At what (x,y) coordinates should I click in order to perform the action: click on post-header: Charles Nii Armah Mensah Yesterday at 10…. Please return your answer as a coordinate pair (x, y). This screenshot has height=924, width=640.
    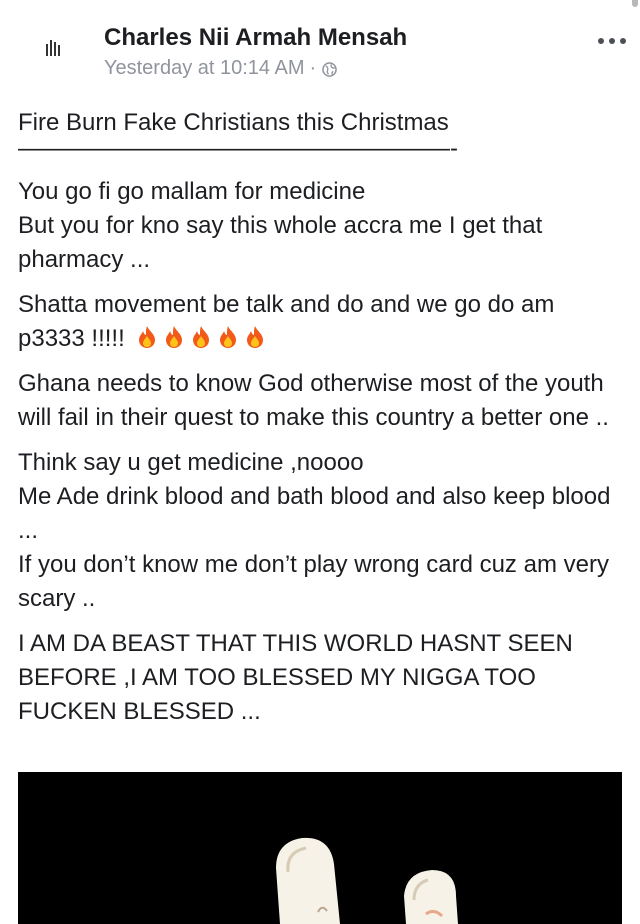
    Looking at the image, I should click on (320, 54).